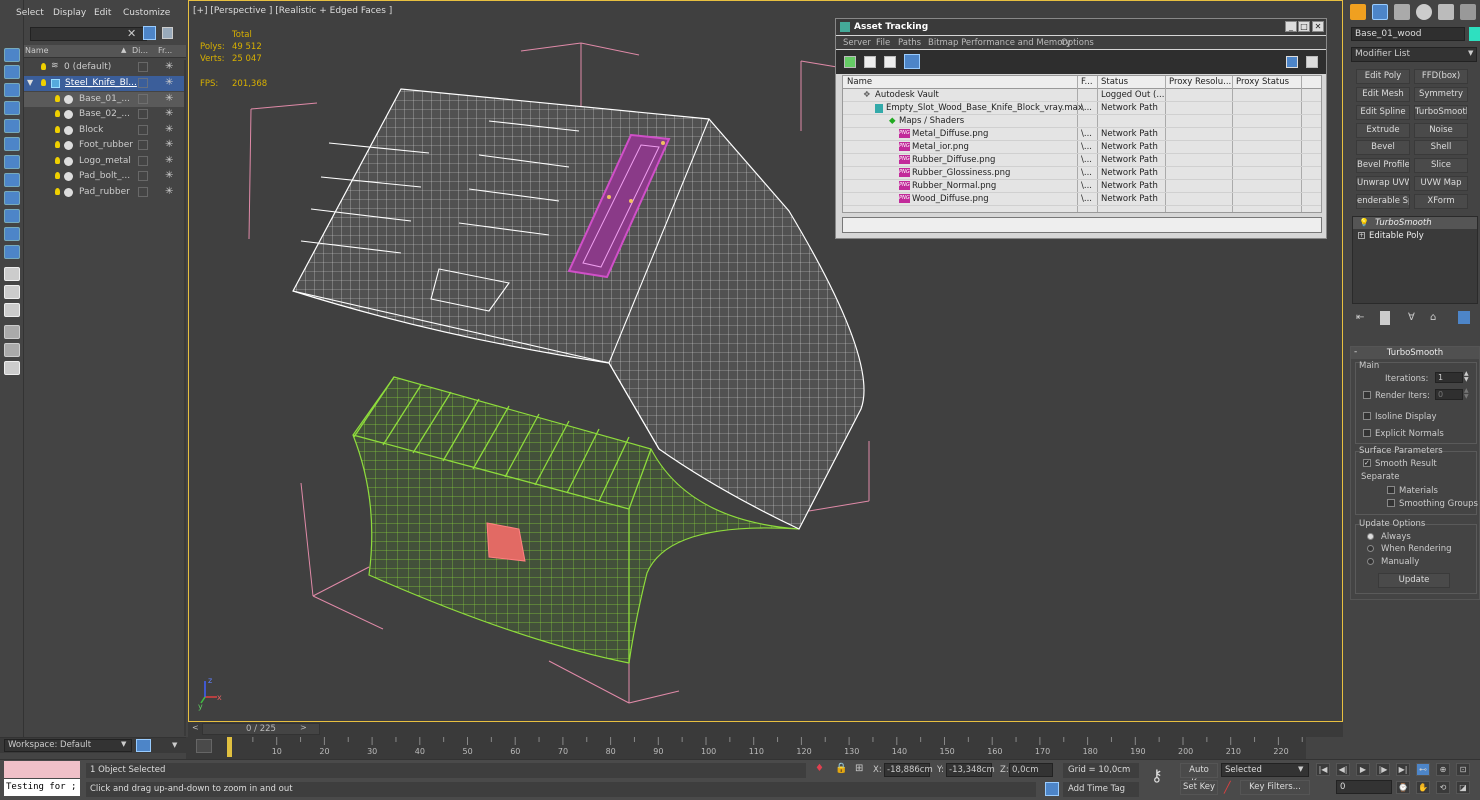 This screenshot has width=1480, height=800. What do you see at coordinates (857, 43) in the screenshot?
I see `menu-server: Server` at bounding box center [857, 43].